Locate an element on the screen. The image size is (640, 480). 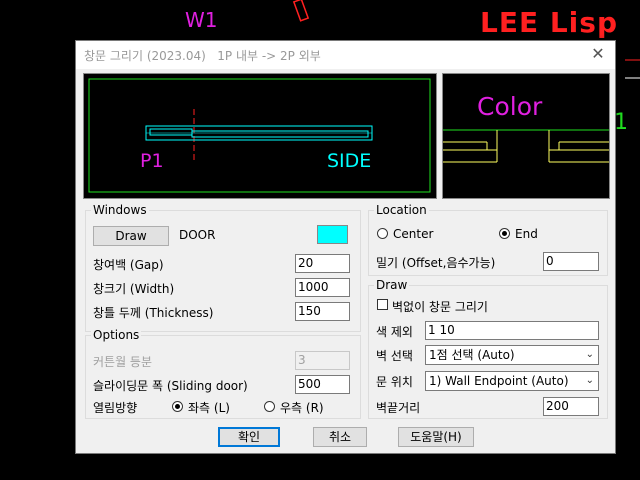
door-position-dropdown: 1) Wall Endpoint (Auto) ⌄ is located at coordinates (512, 381).